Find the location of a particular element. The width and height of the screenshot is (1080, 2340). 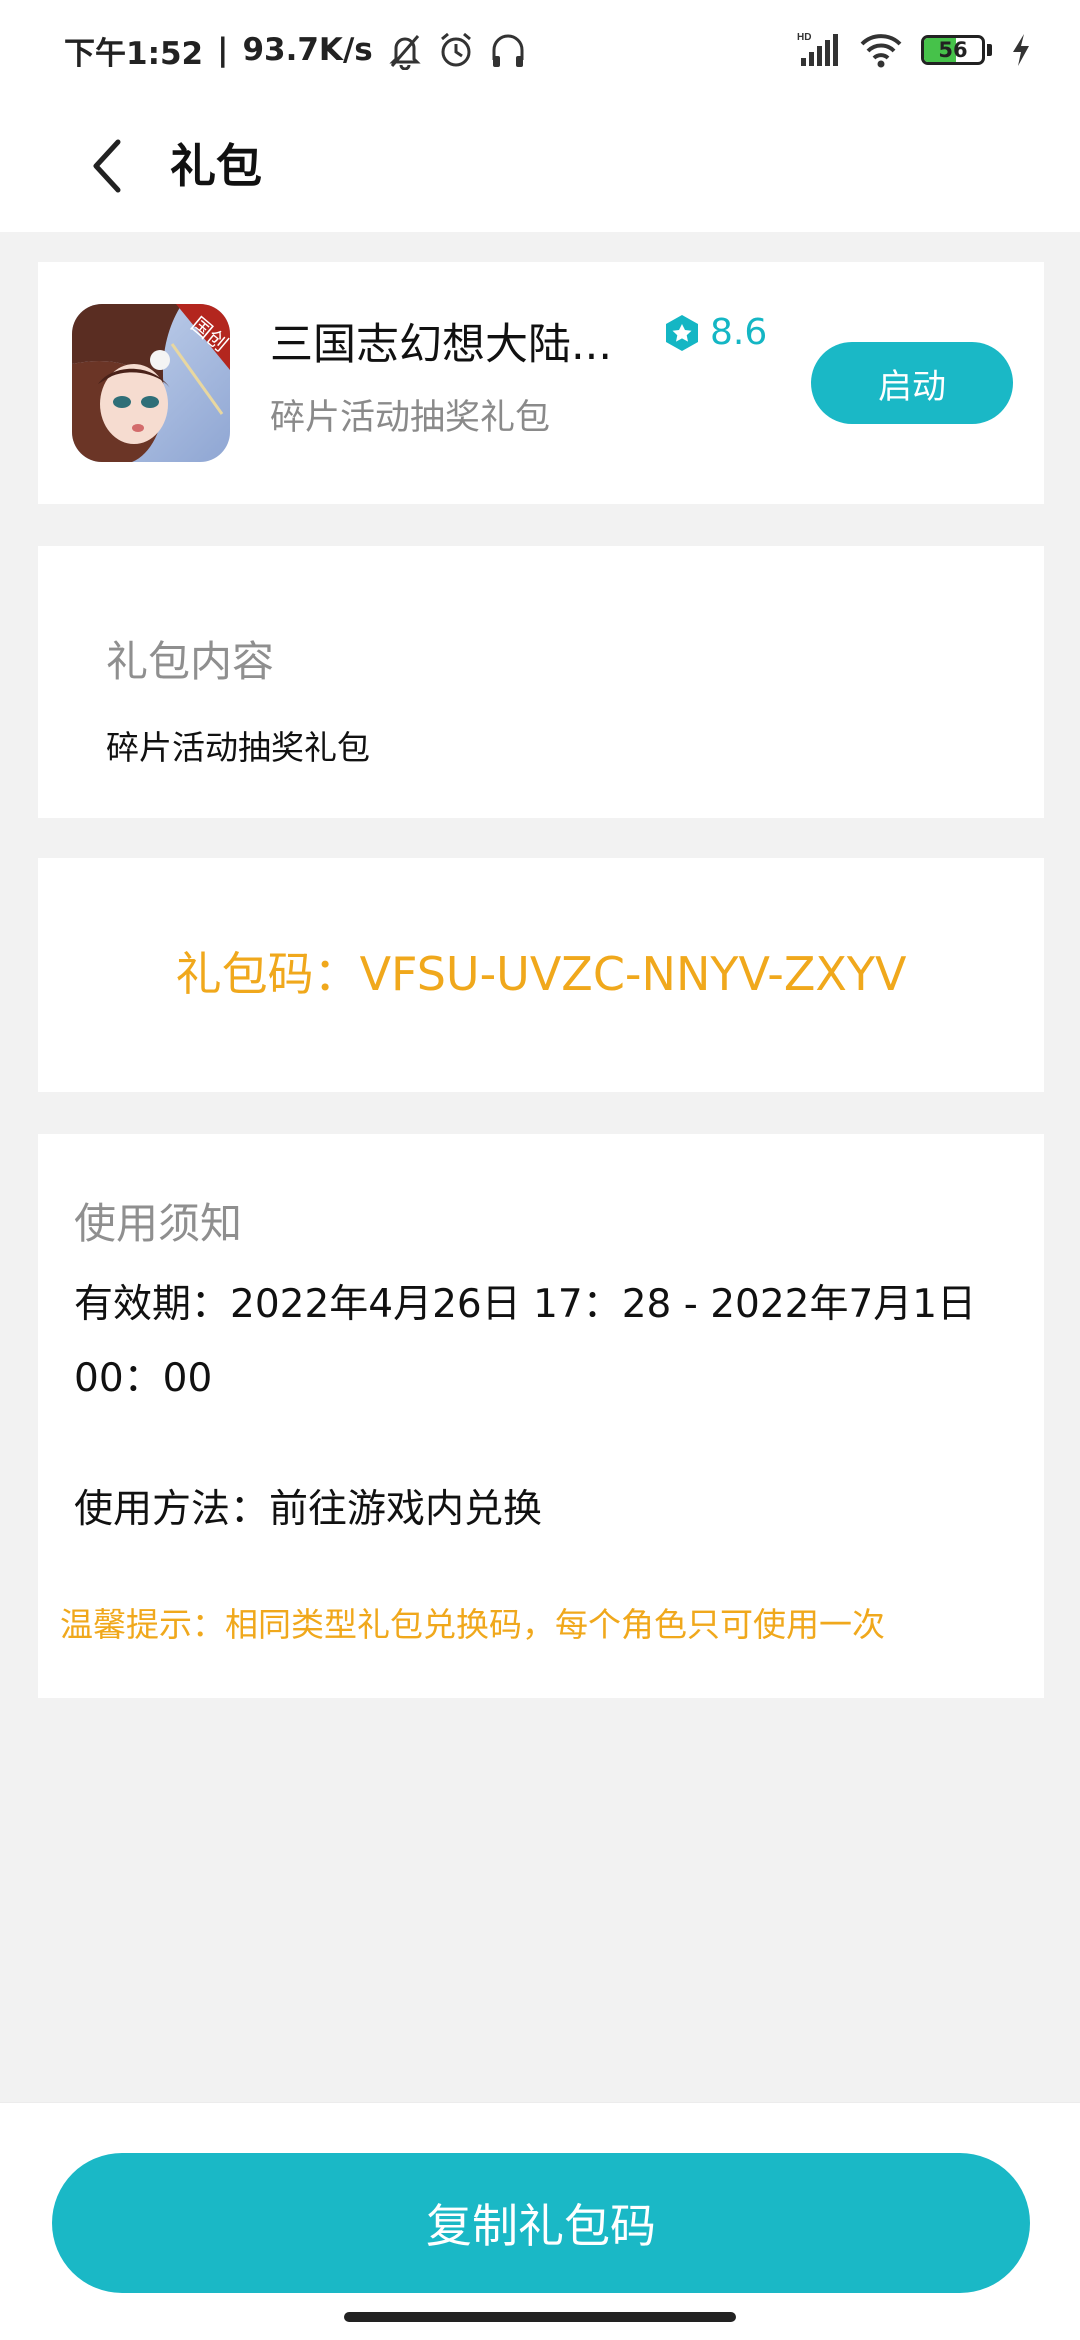

battery-level: 56 is located at coordinates (953, 50).